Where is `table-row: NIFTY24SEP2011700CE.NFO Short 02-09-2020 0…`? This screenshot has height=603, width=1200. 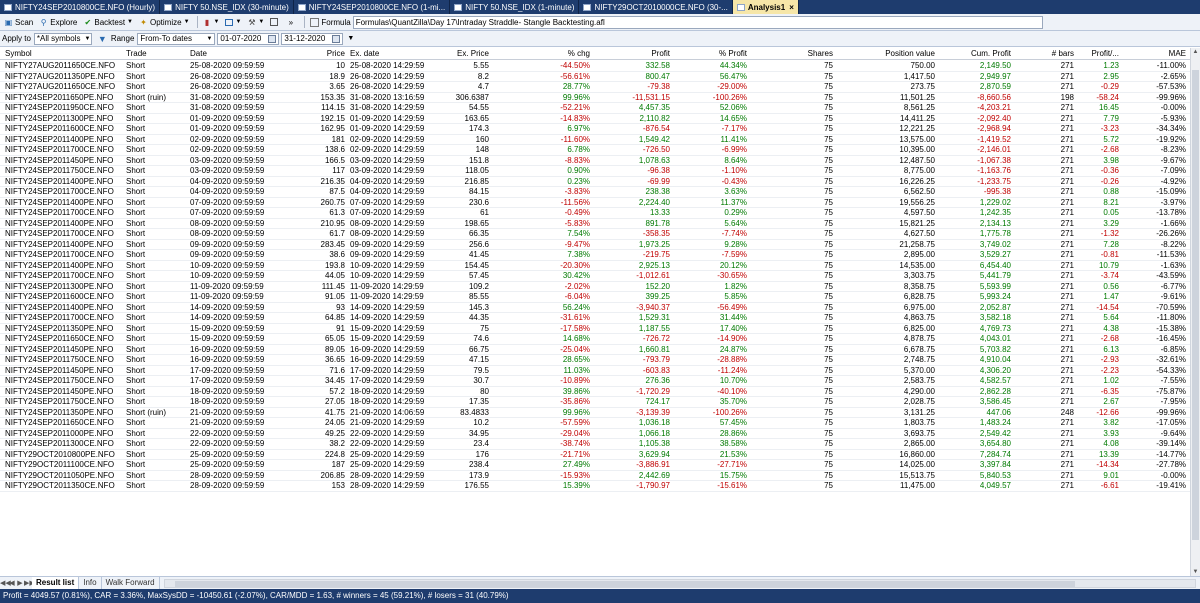 table-row: NIFTY24SEP2011700CE.NFO Short 02-09-2020 0… is located at coordinates (595, 150).